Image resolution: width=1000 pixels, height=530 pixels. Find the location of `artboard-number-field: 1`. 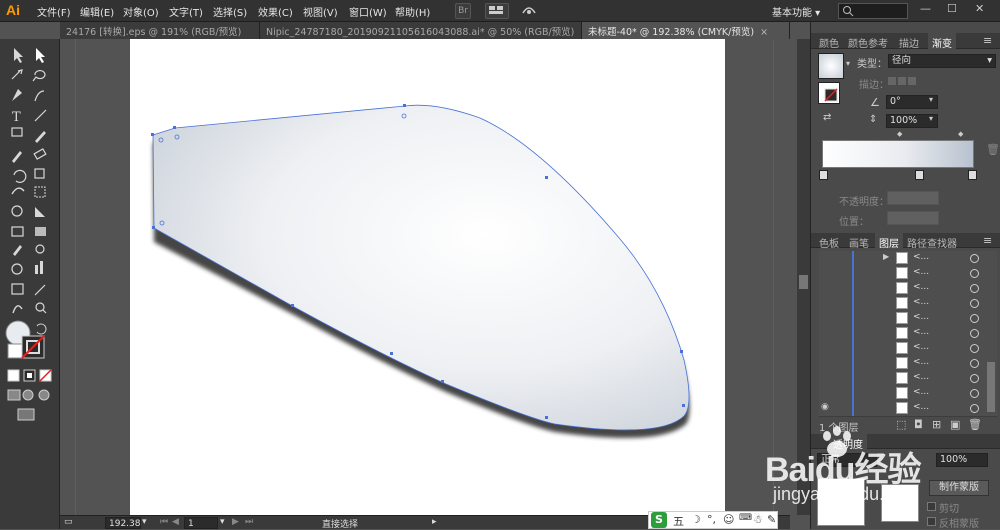

artboard-number-field: 1 is located at coordinates (201, 523).